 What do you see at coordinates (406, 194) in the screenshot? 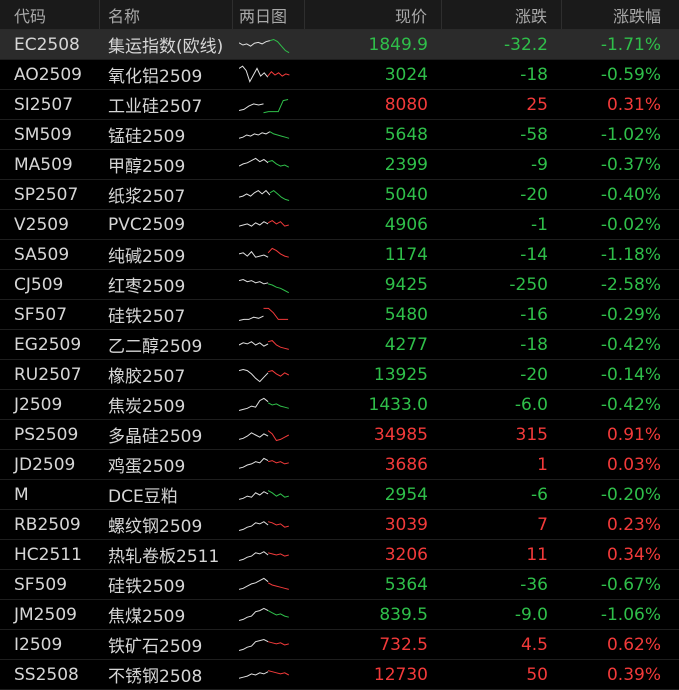
I see `last-price: 5040` at bounding box center [406, 194].